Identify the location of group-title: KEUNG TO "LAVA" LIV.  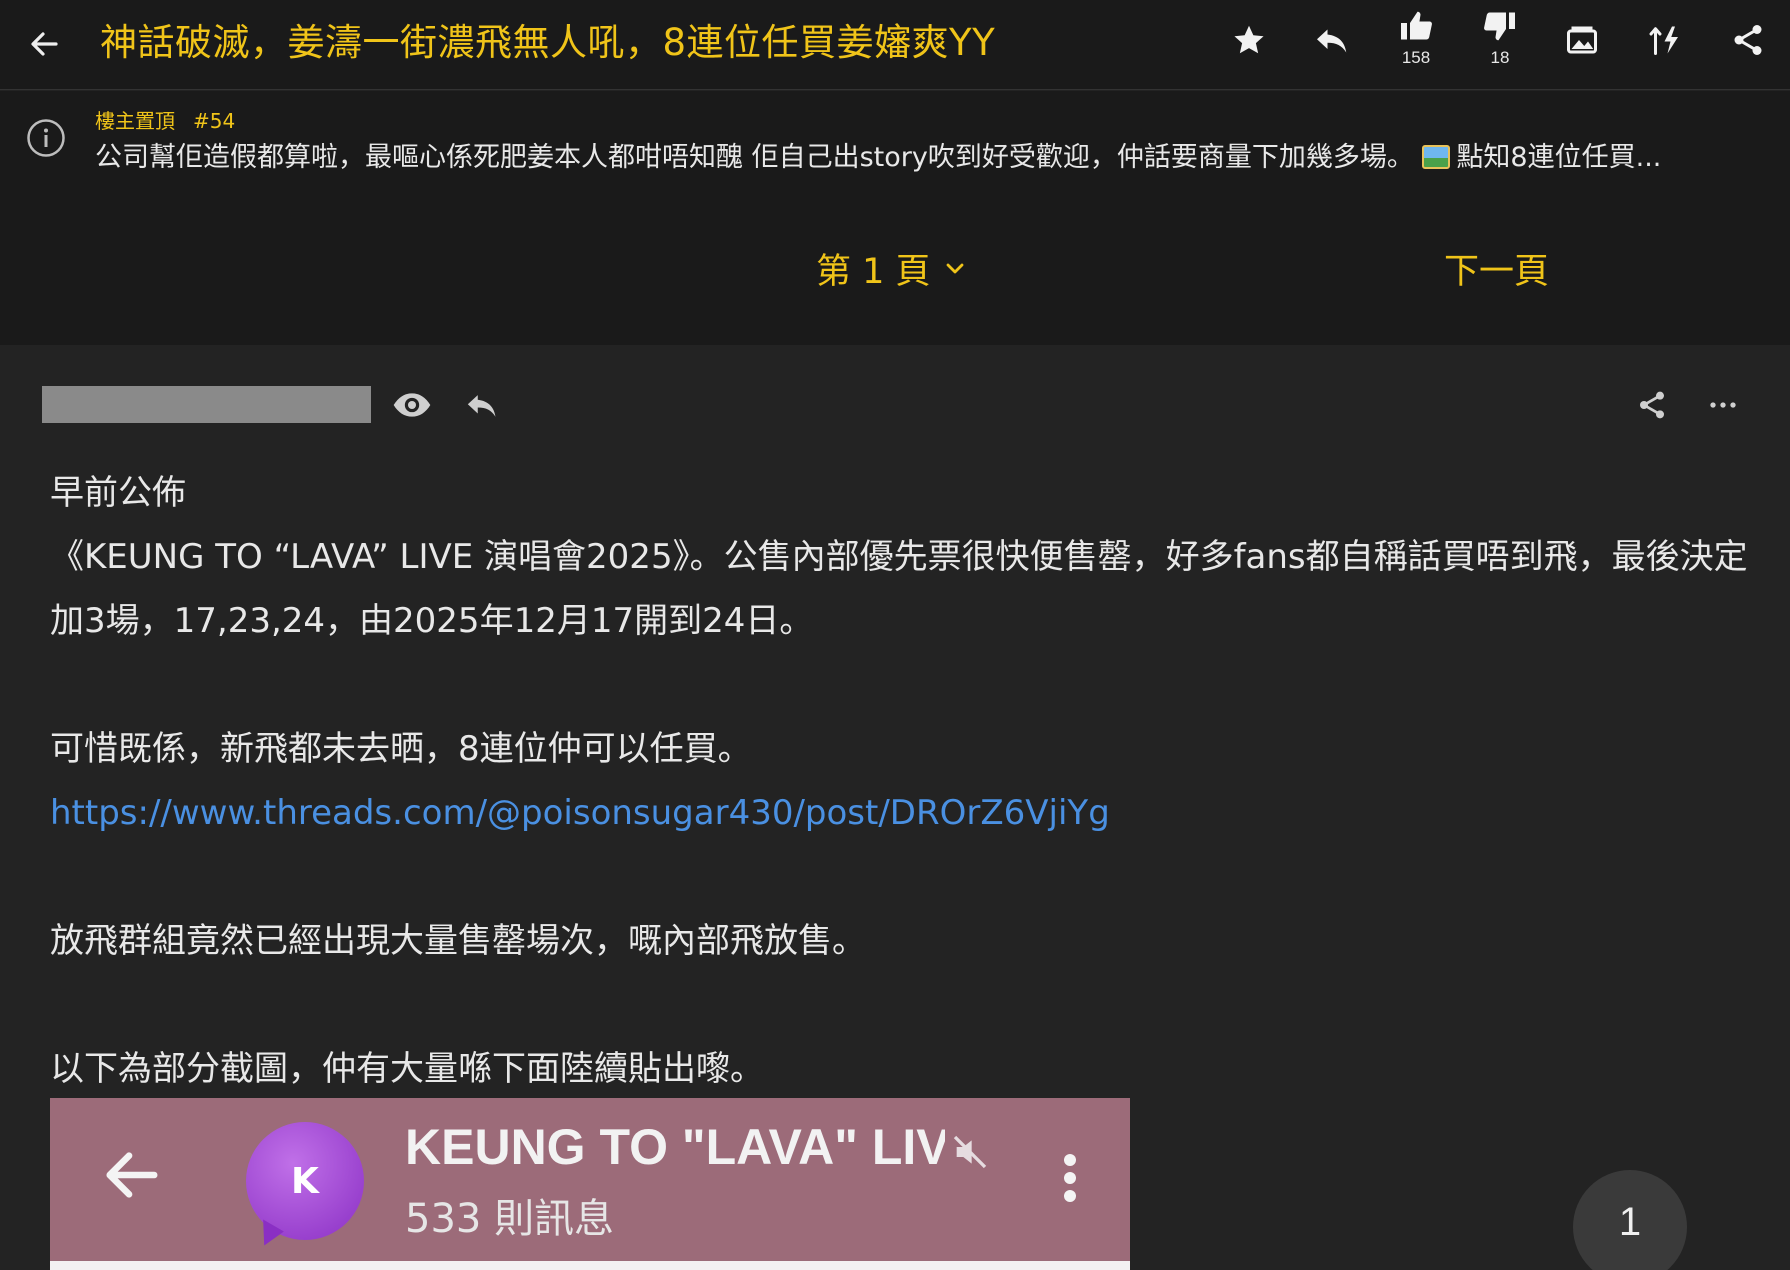
(675, 1147).